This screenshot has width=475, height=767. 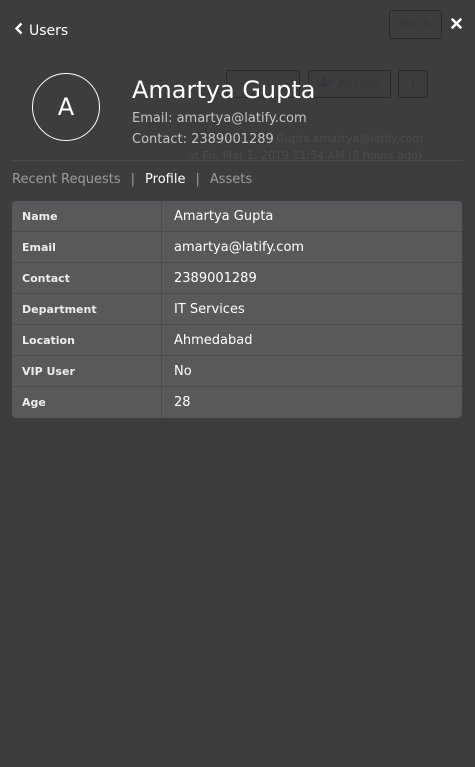 What do you see at coordinates (165, 179) in the screenshot?
I see `tab-profile: Profile` at bounding box center [165, 179].